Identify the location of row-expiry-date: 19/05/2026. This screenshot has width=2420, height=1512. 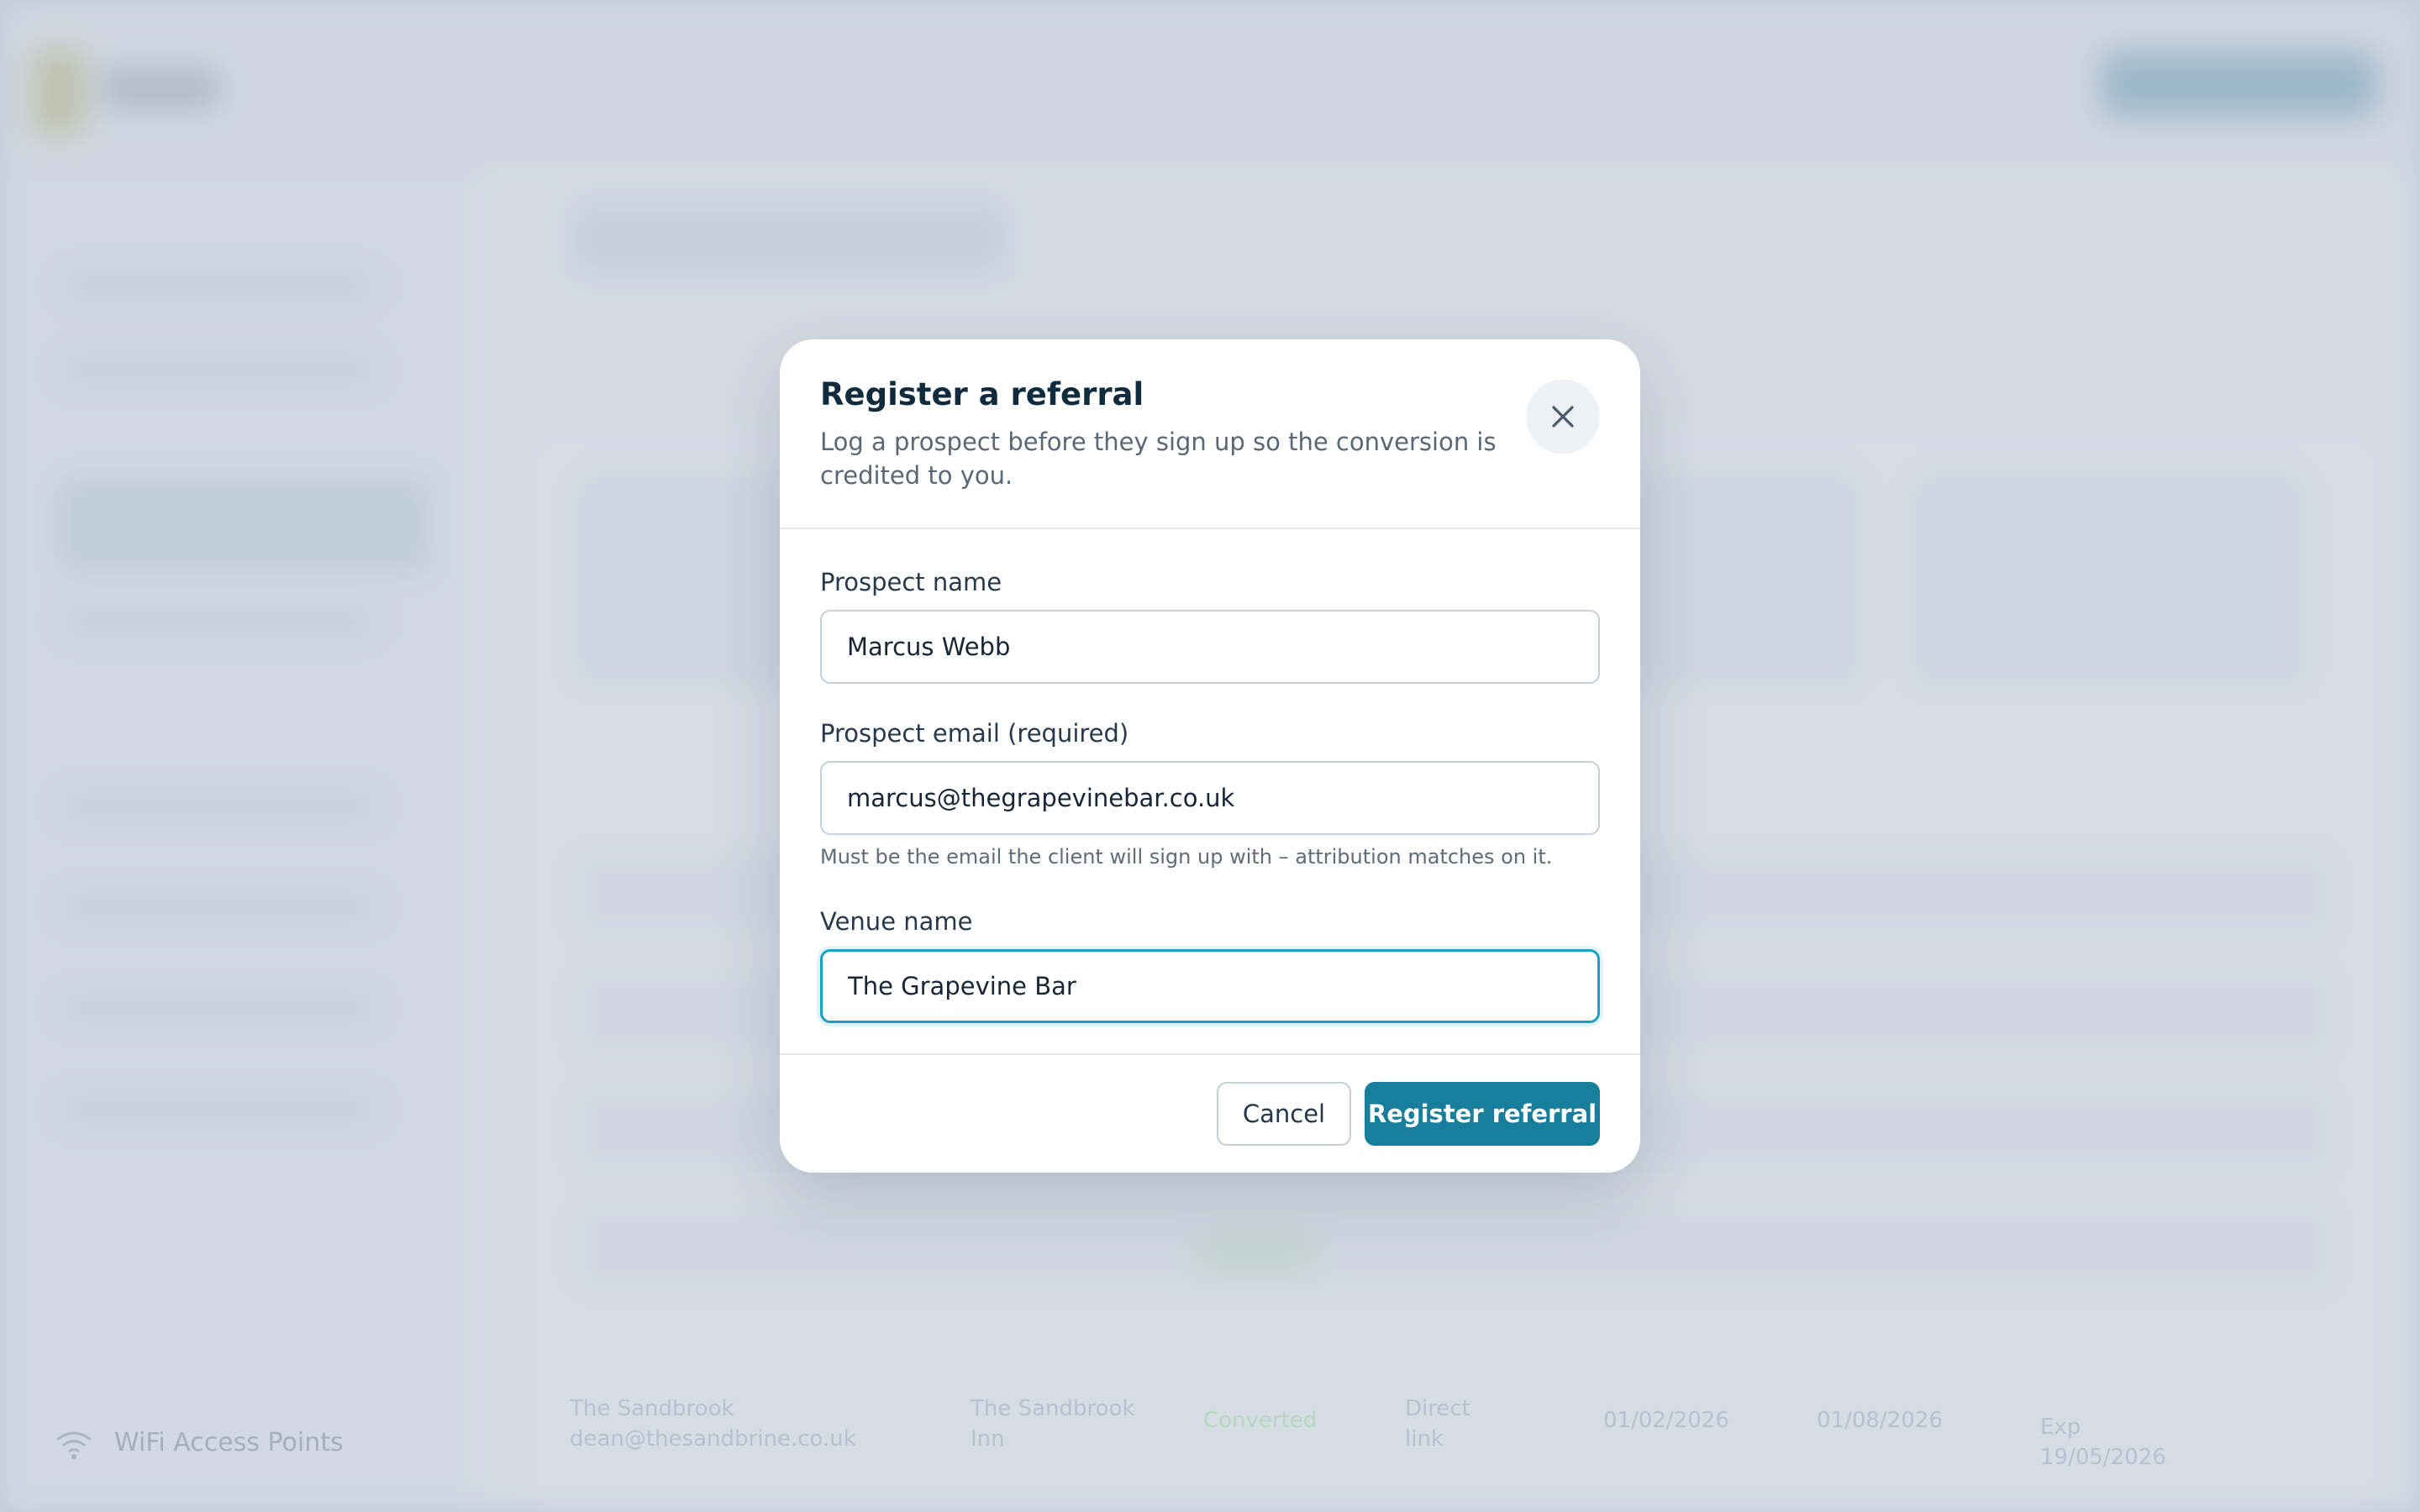
(2103, 1457).